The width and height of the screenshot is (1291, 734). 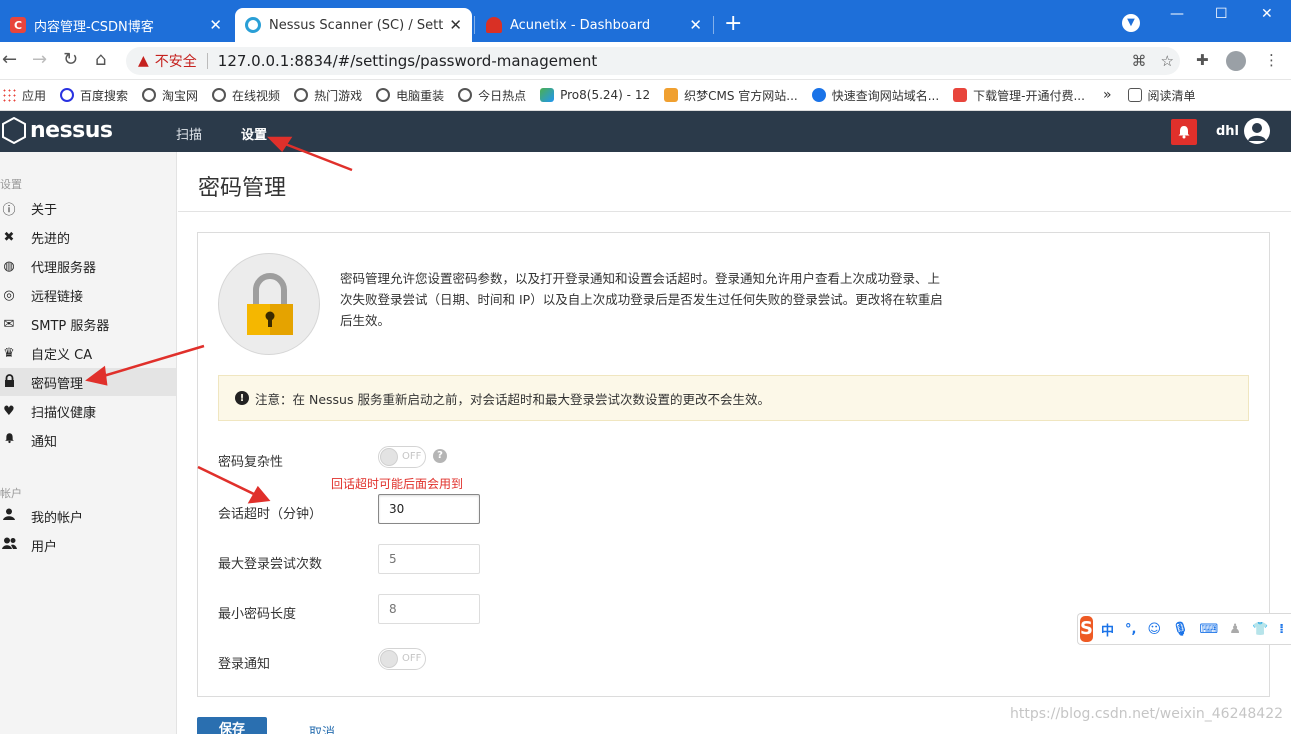 What do you see at coordinates (244, 664) in the screenshot?
I see `login-notification-label: 登录通知` at bounding box center [244, 664].